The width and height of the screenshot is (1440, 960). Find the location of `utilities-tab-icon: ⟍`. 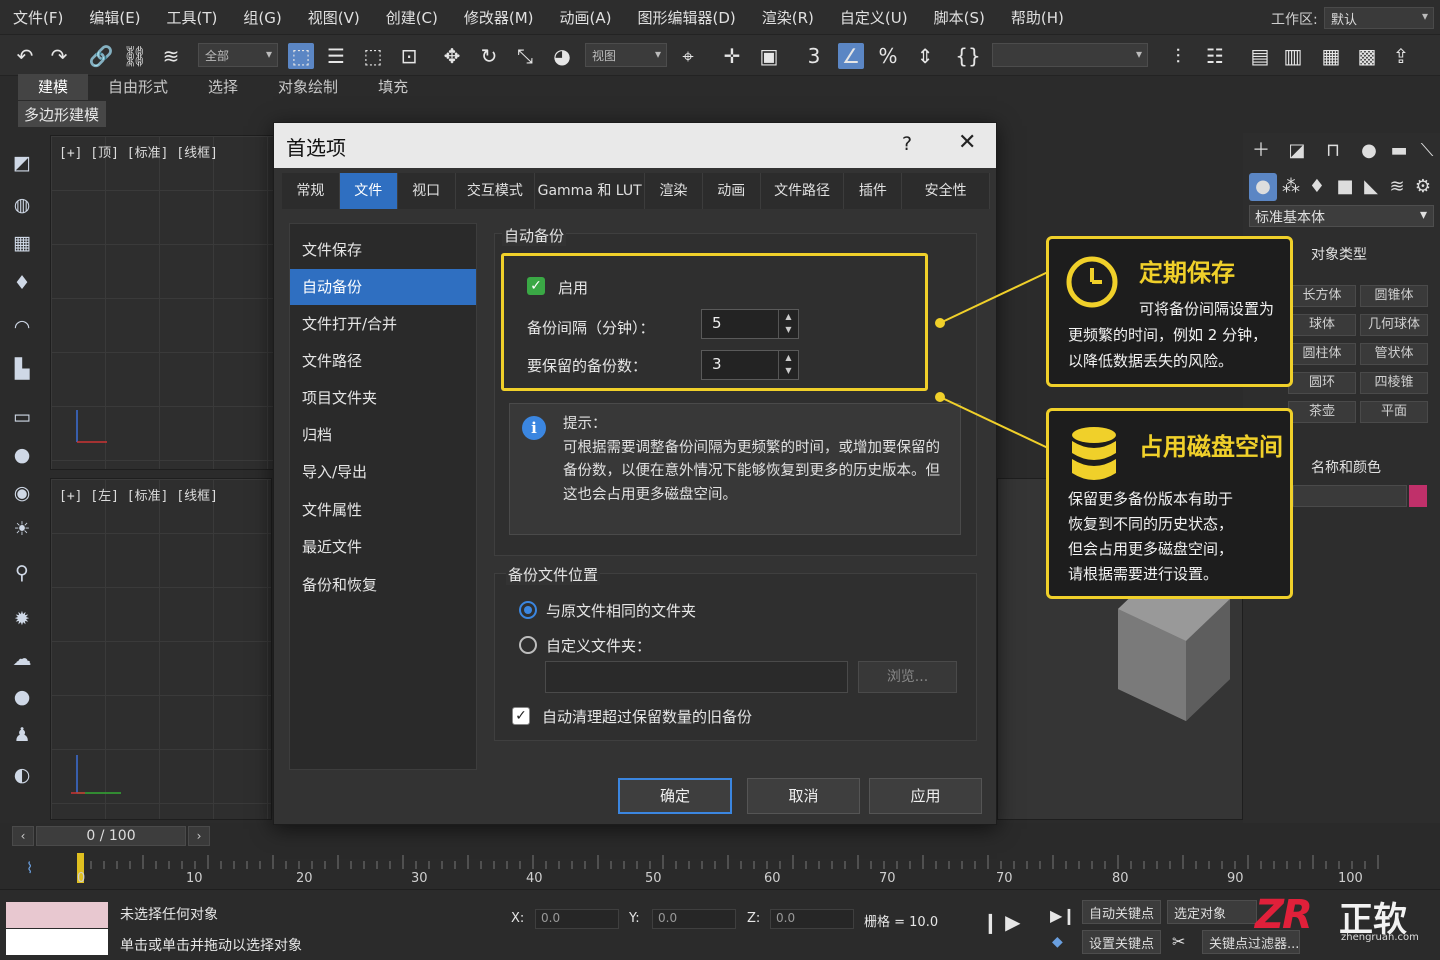

utilities-tab-icon: ⟍ is located at coordinates (1426, 151).